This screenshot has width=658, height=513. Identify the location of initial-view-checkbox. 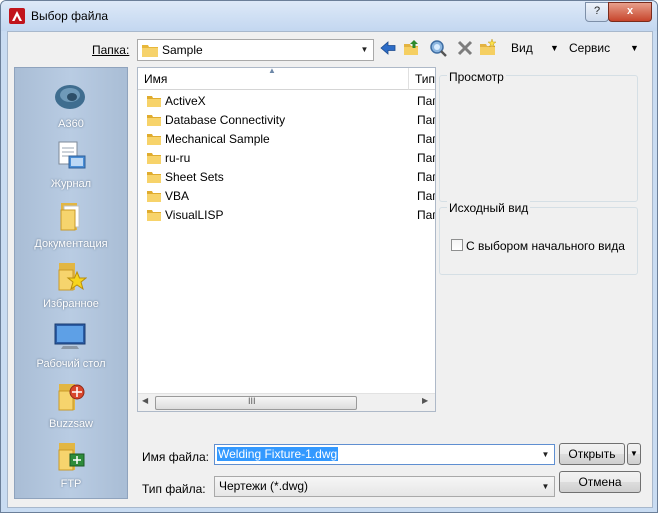
(457, 245).